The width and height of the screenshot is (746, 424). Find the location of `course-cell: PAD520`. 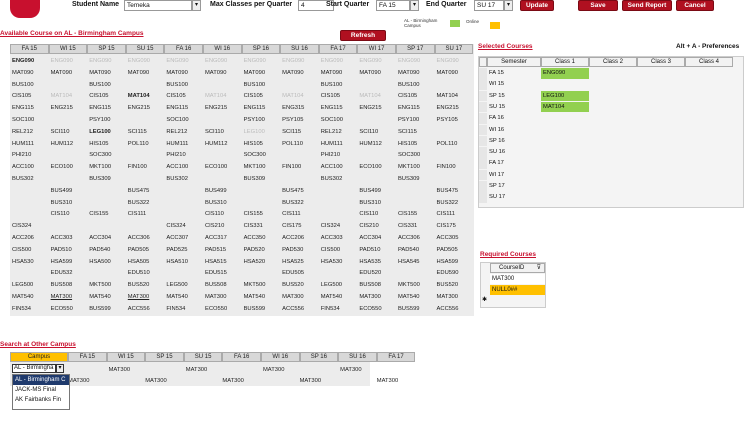

course-cell: PAD520 is located at coordinates (261, 250).